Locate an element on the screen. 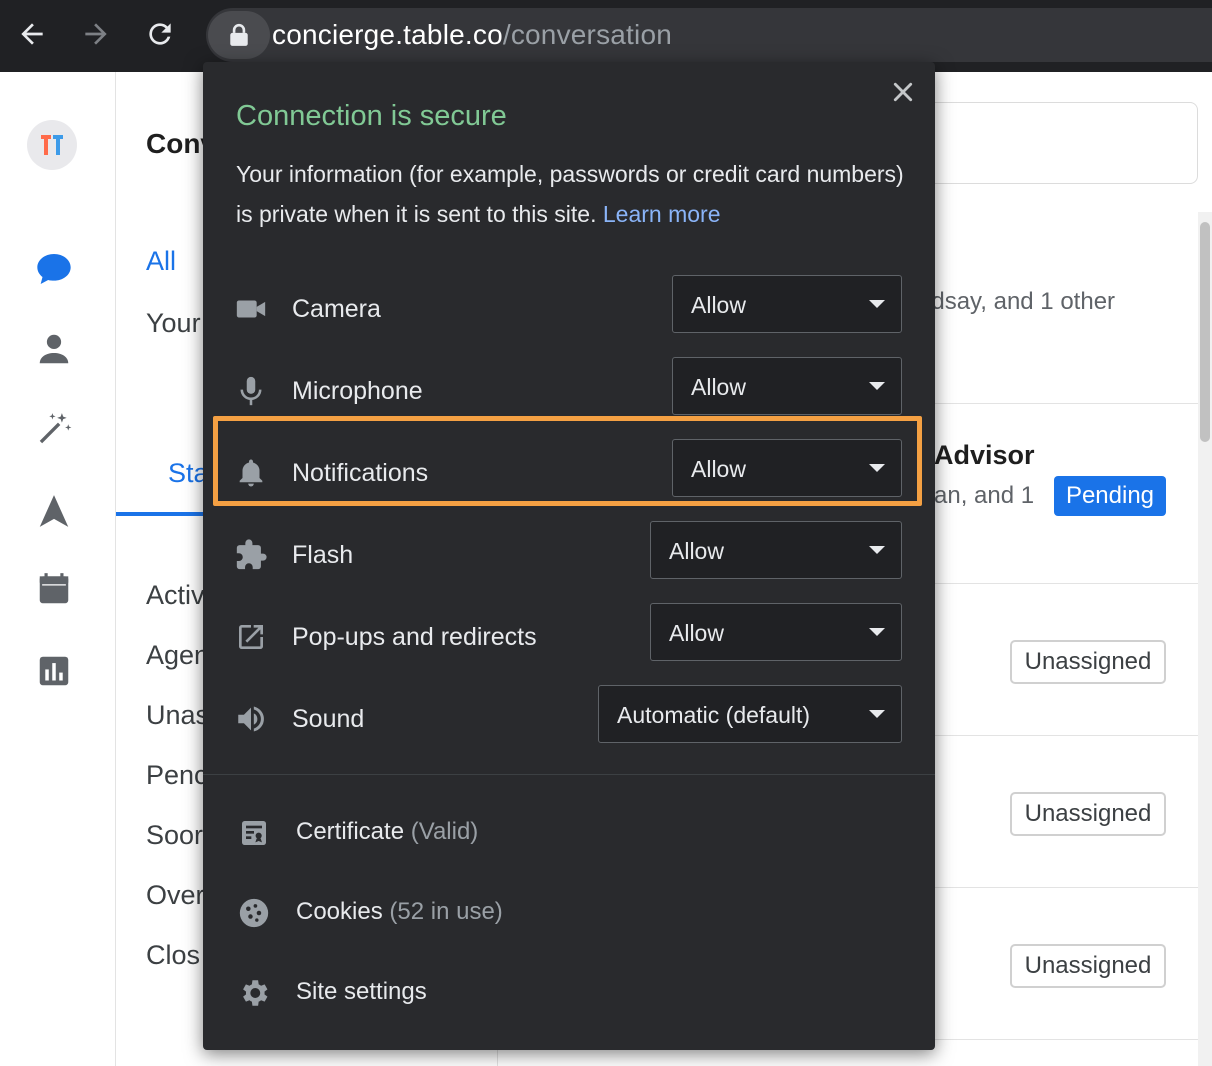  certificate-label: Certificate (Valid) is located at coordinates (387, 832).